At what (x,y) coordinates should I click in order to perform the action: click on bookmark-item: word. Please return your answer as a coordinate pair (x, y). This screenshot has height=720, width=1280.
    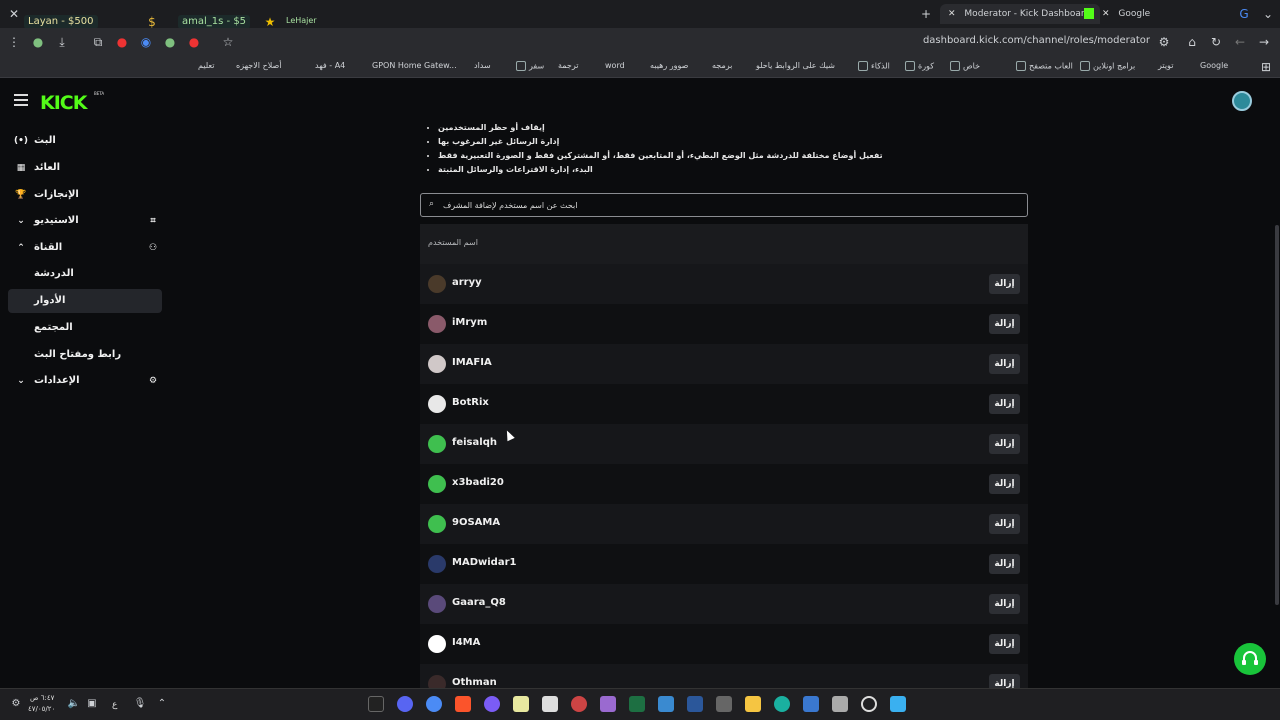
    Looking at the image, I should click on (615, 65).